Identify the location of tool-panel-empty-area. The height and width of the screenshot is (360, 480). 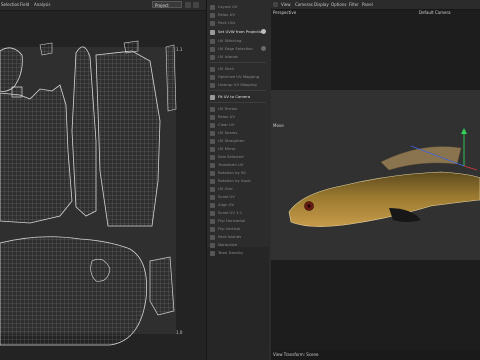
(238, 303).